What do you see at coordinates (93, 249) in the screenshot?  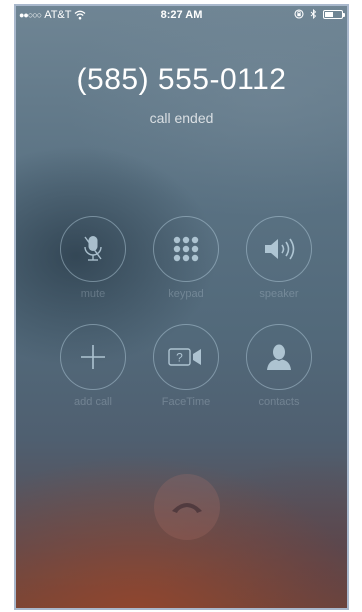 I see `mic-off-icon` at bounding box center [93, 249].